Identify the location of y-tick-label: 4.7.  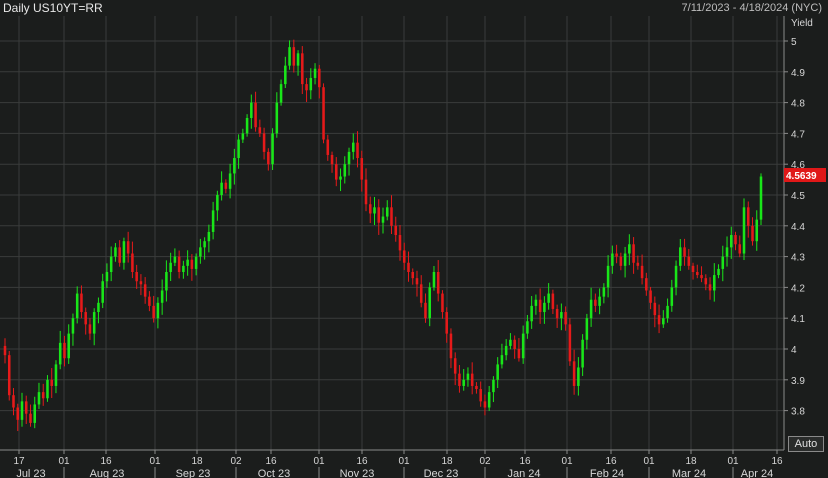
(798, 134).